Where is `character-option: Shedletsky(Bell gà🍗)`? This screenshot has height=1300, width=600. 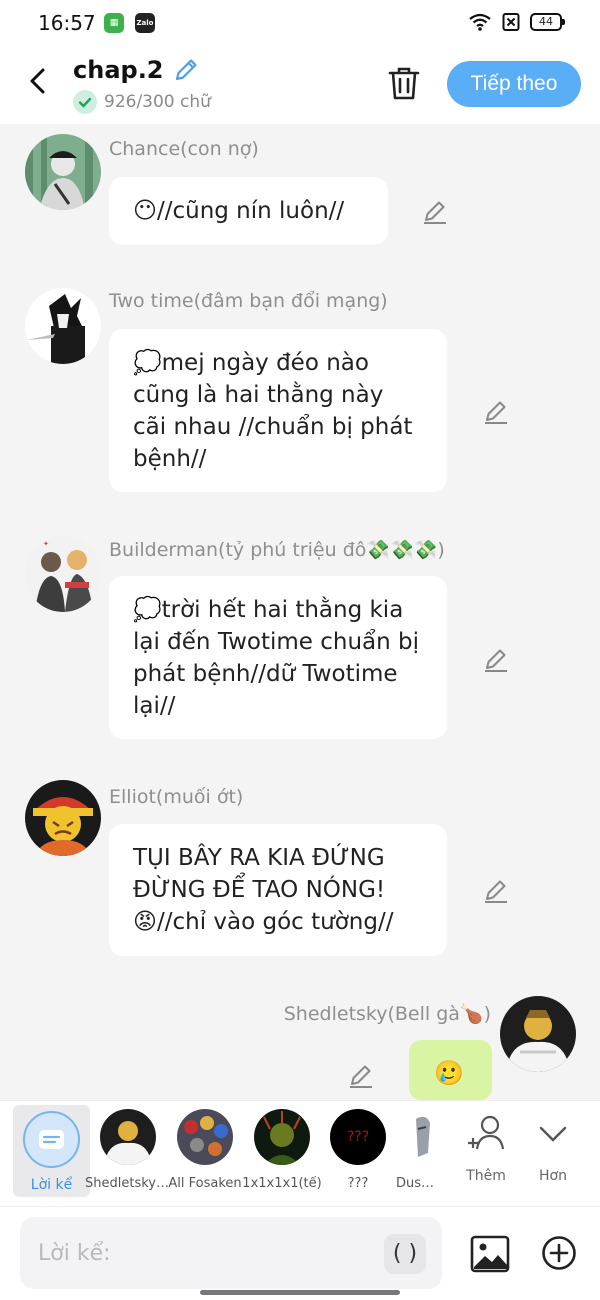 character-option: Shedletsky(Bell gà🍗) is located at coordinates (128, 1151).